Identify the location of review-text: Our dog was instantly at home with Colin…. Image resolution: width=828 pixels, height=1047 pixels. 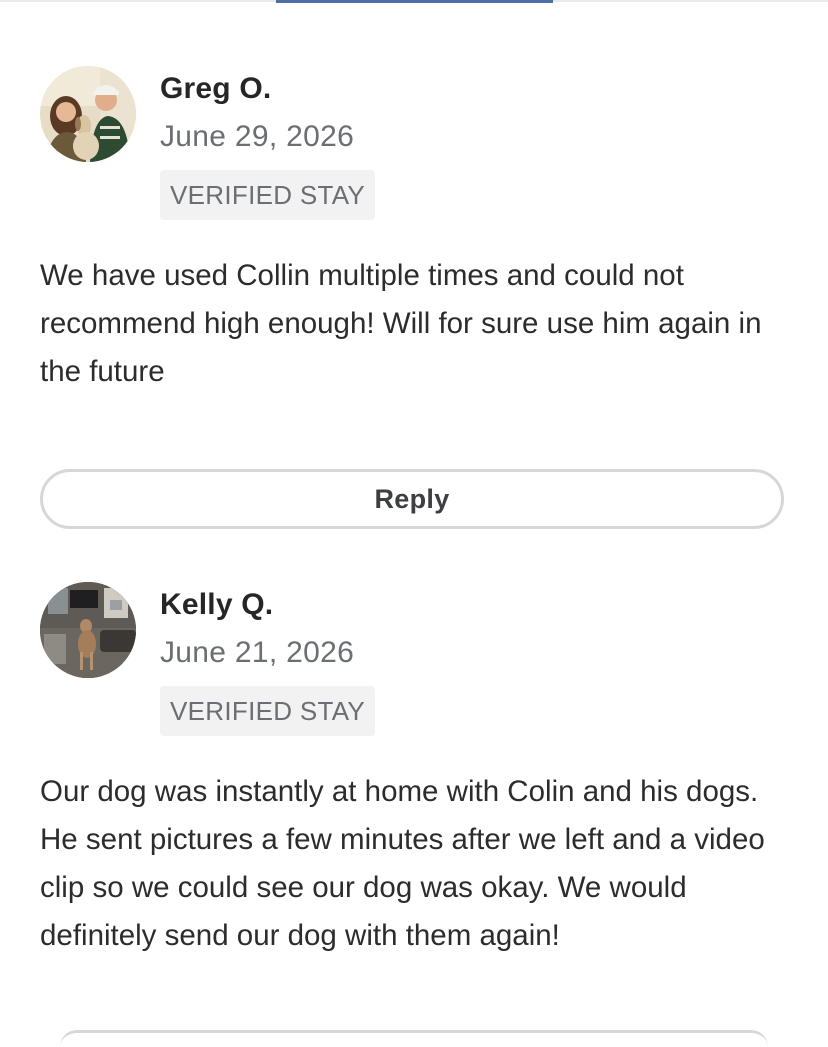
(402, 863).